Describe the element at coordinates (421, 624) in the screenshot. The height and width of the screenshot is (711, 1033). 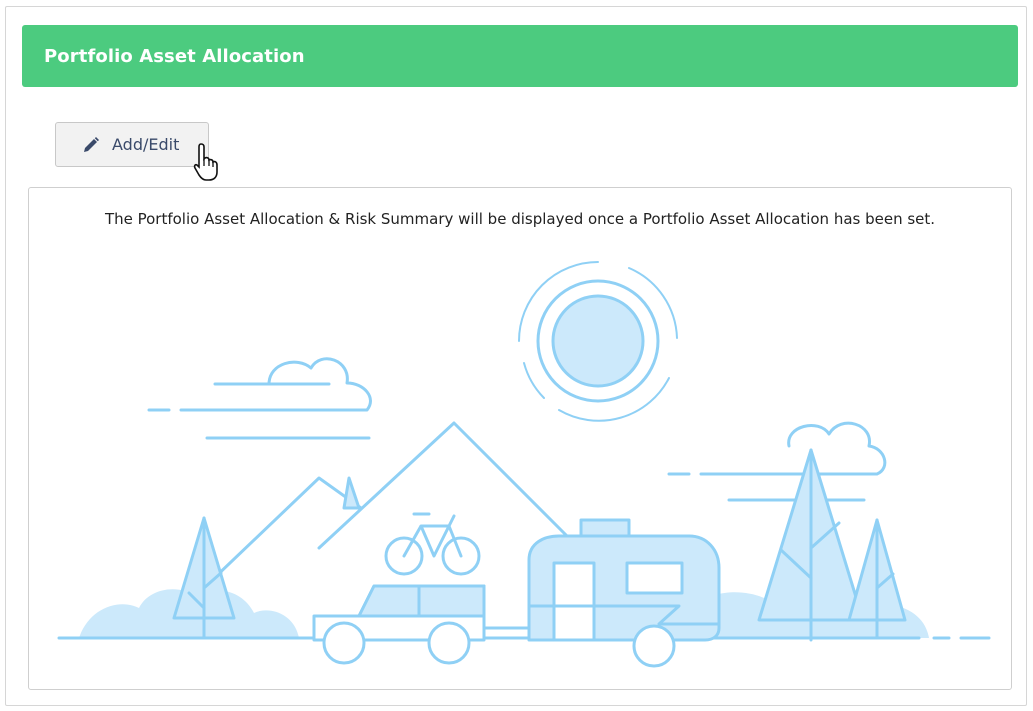
I see `car-icon` at that location.